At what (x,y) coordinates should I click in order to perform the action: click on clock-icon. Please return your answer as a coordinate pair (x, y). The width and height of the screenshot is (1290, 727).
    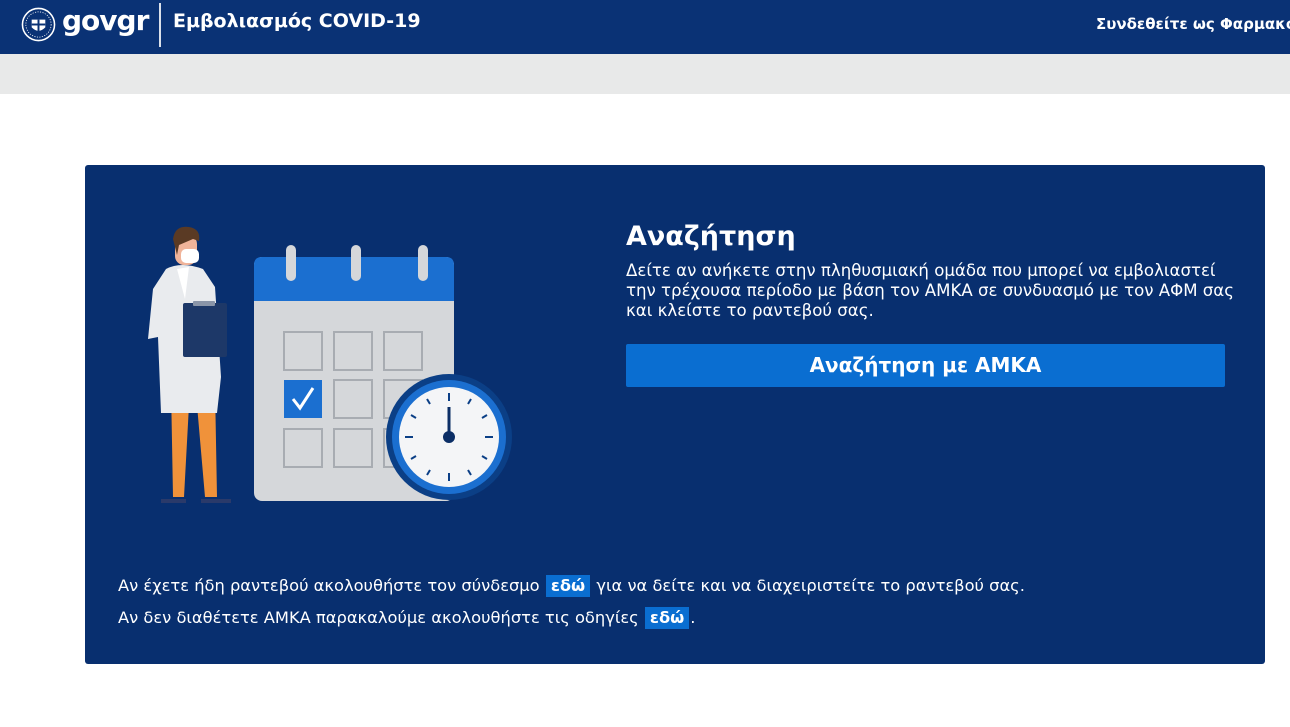
    Looking at the image, I should click on (449, 437).